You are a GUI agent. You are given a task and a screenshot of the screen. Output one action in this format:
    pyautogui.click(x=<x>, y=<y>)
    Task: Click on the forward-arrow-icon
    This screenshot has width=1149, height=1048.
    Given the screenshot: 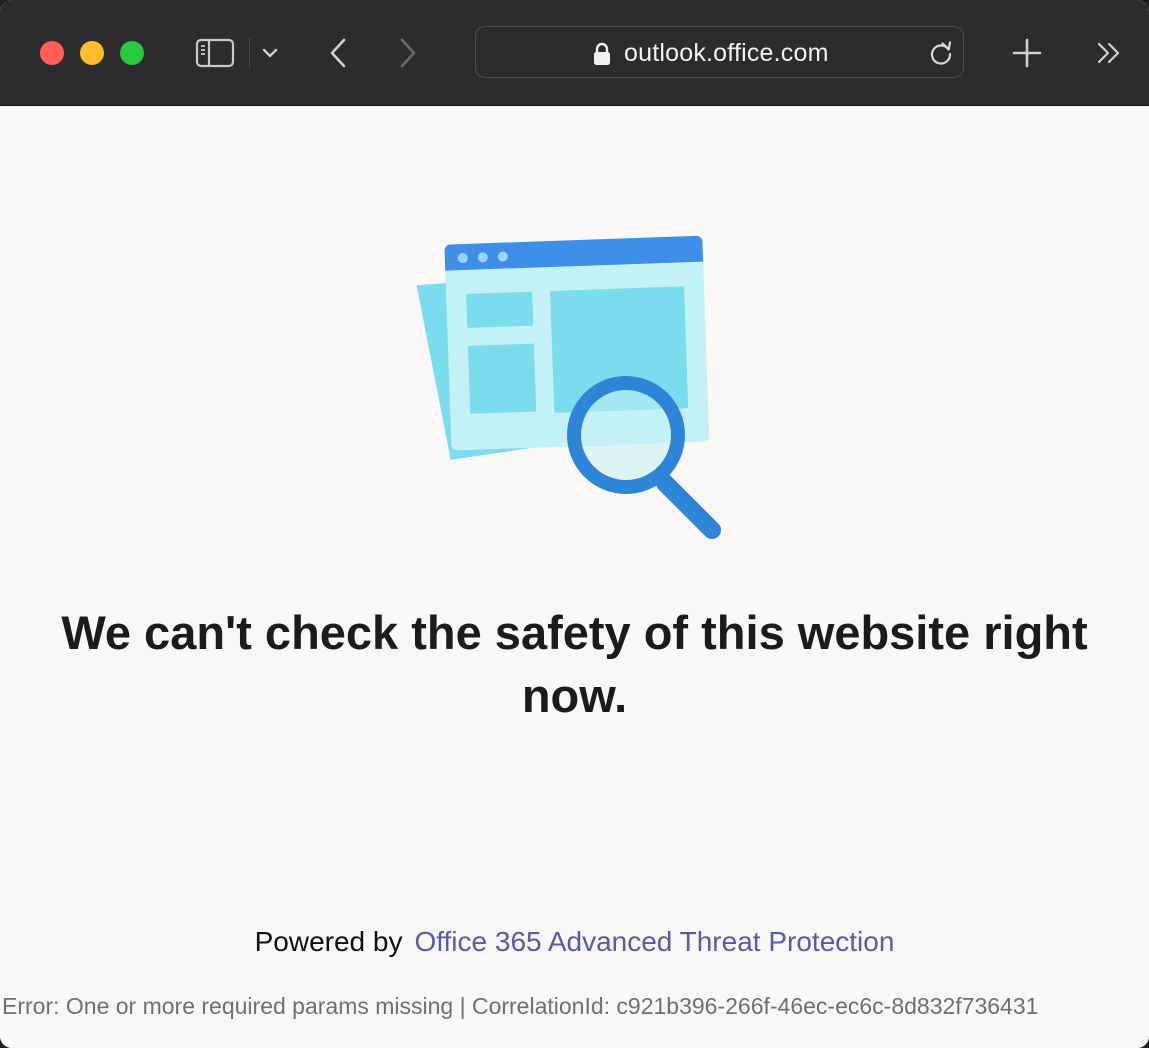 What is the action you would take?
    pyautogui.click(x=408, y=53)
    